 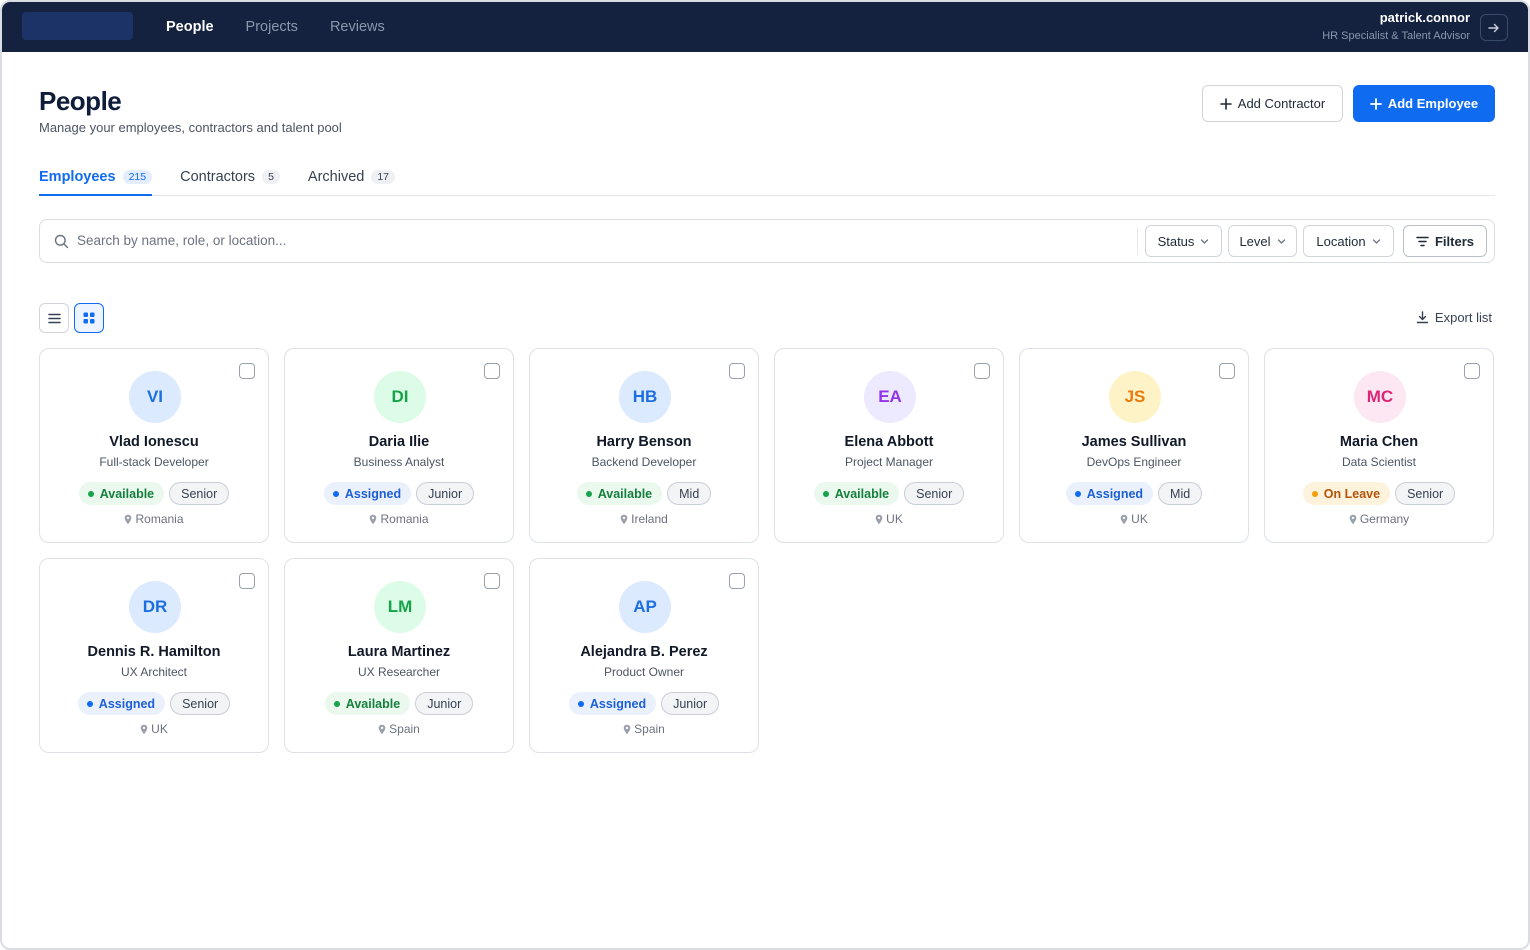 I want to click on status-filter-label: Status, so click(x=1176, y=241).